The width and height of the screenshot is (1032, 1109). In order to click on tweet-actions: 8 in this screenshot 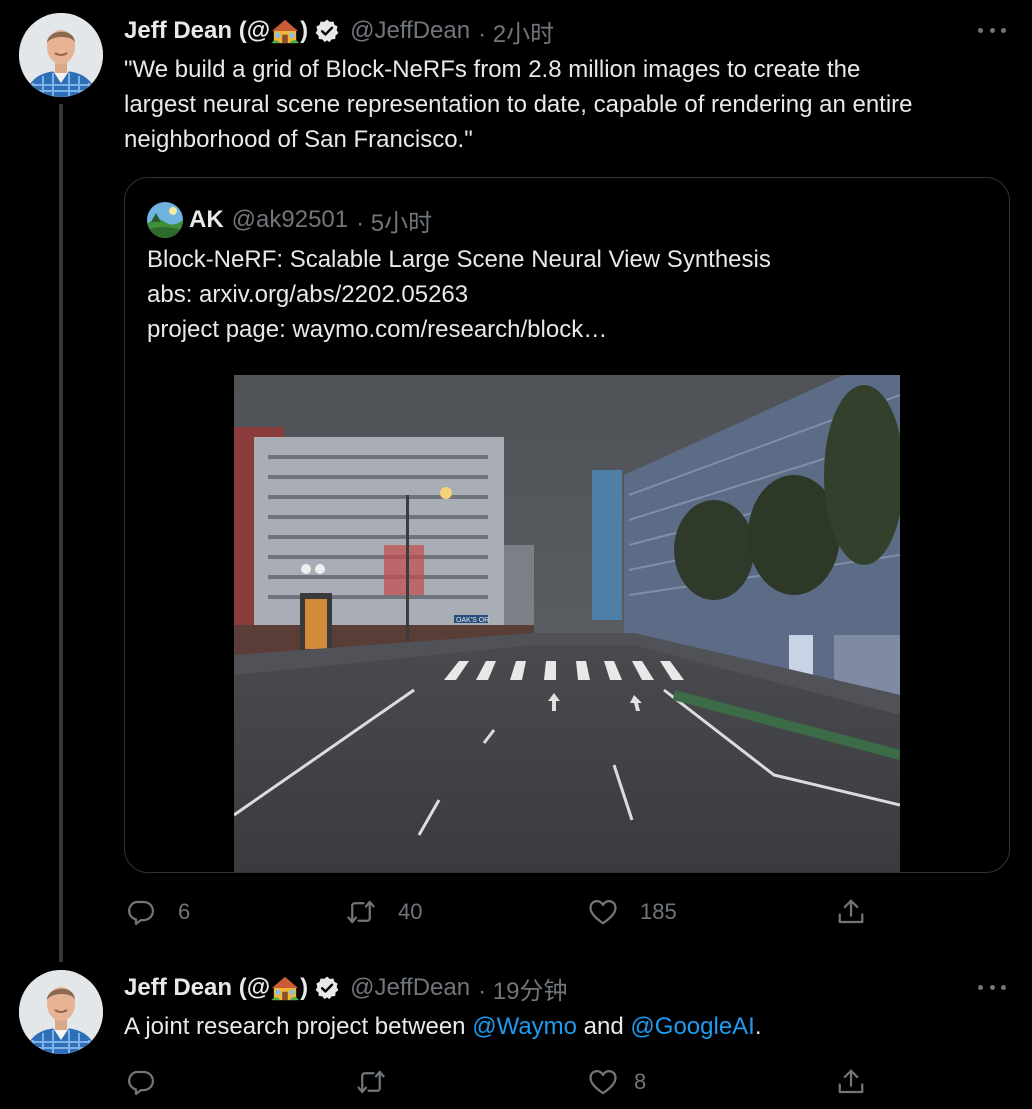, I will do `click(504, 1082)`.